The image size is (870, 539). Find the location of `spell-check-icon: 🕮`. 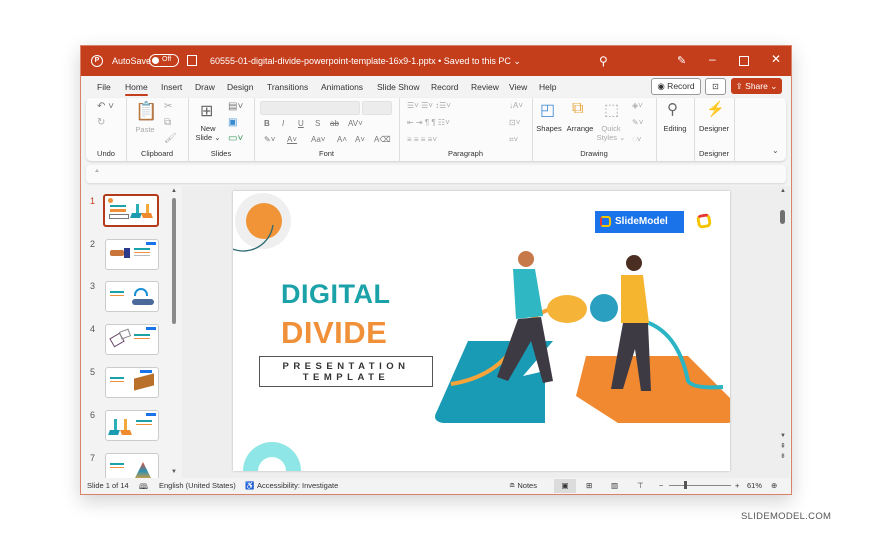

spell-check-icon: 🕮 is located at coordinates (143, 487).